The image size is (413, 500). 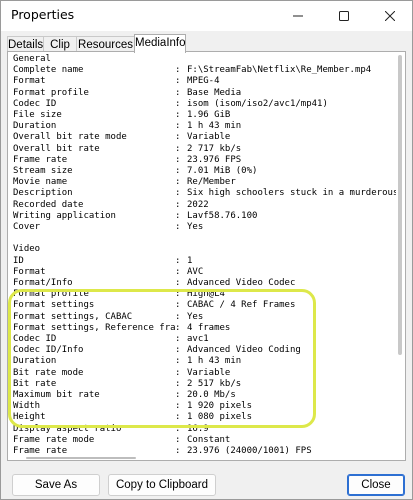 What do you see at coordinates (206, 43) in the screenshot?
I see `tab-strip: Details Clip Resources MediaInfo` at bounding box center [206, 43].